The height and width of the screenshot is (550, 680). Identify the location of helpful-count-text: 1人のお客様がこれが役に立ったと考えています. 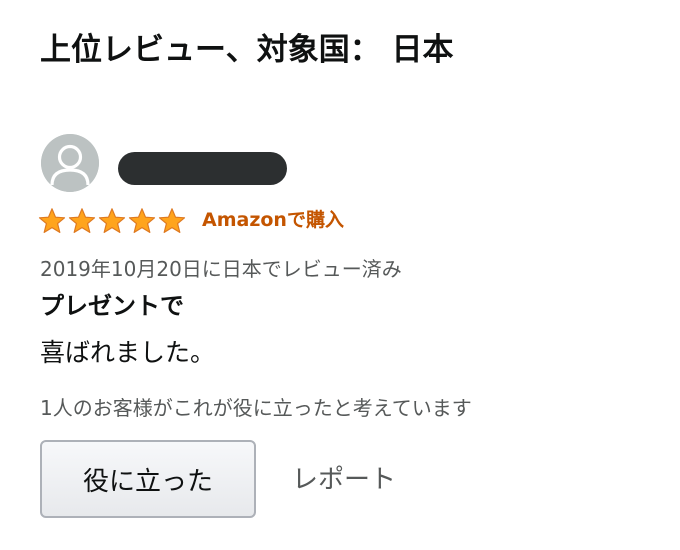
(256, 408).